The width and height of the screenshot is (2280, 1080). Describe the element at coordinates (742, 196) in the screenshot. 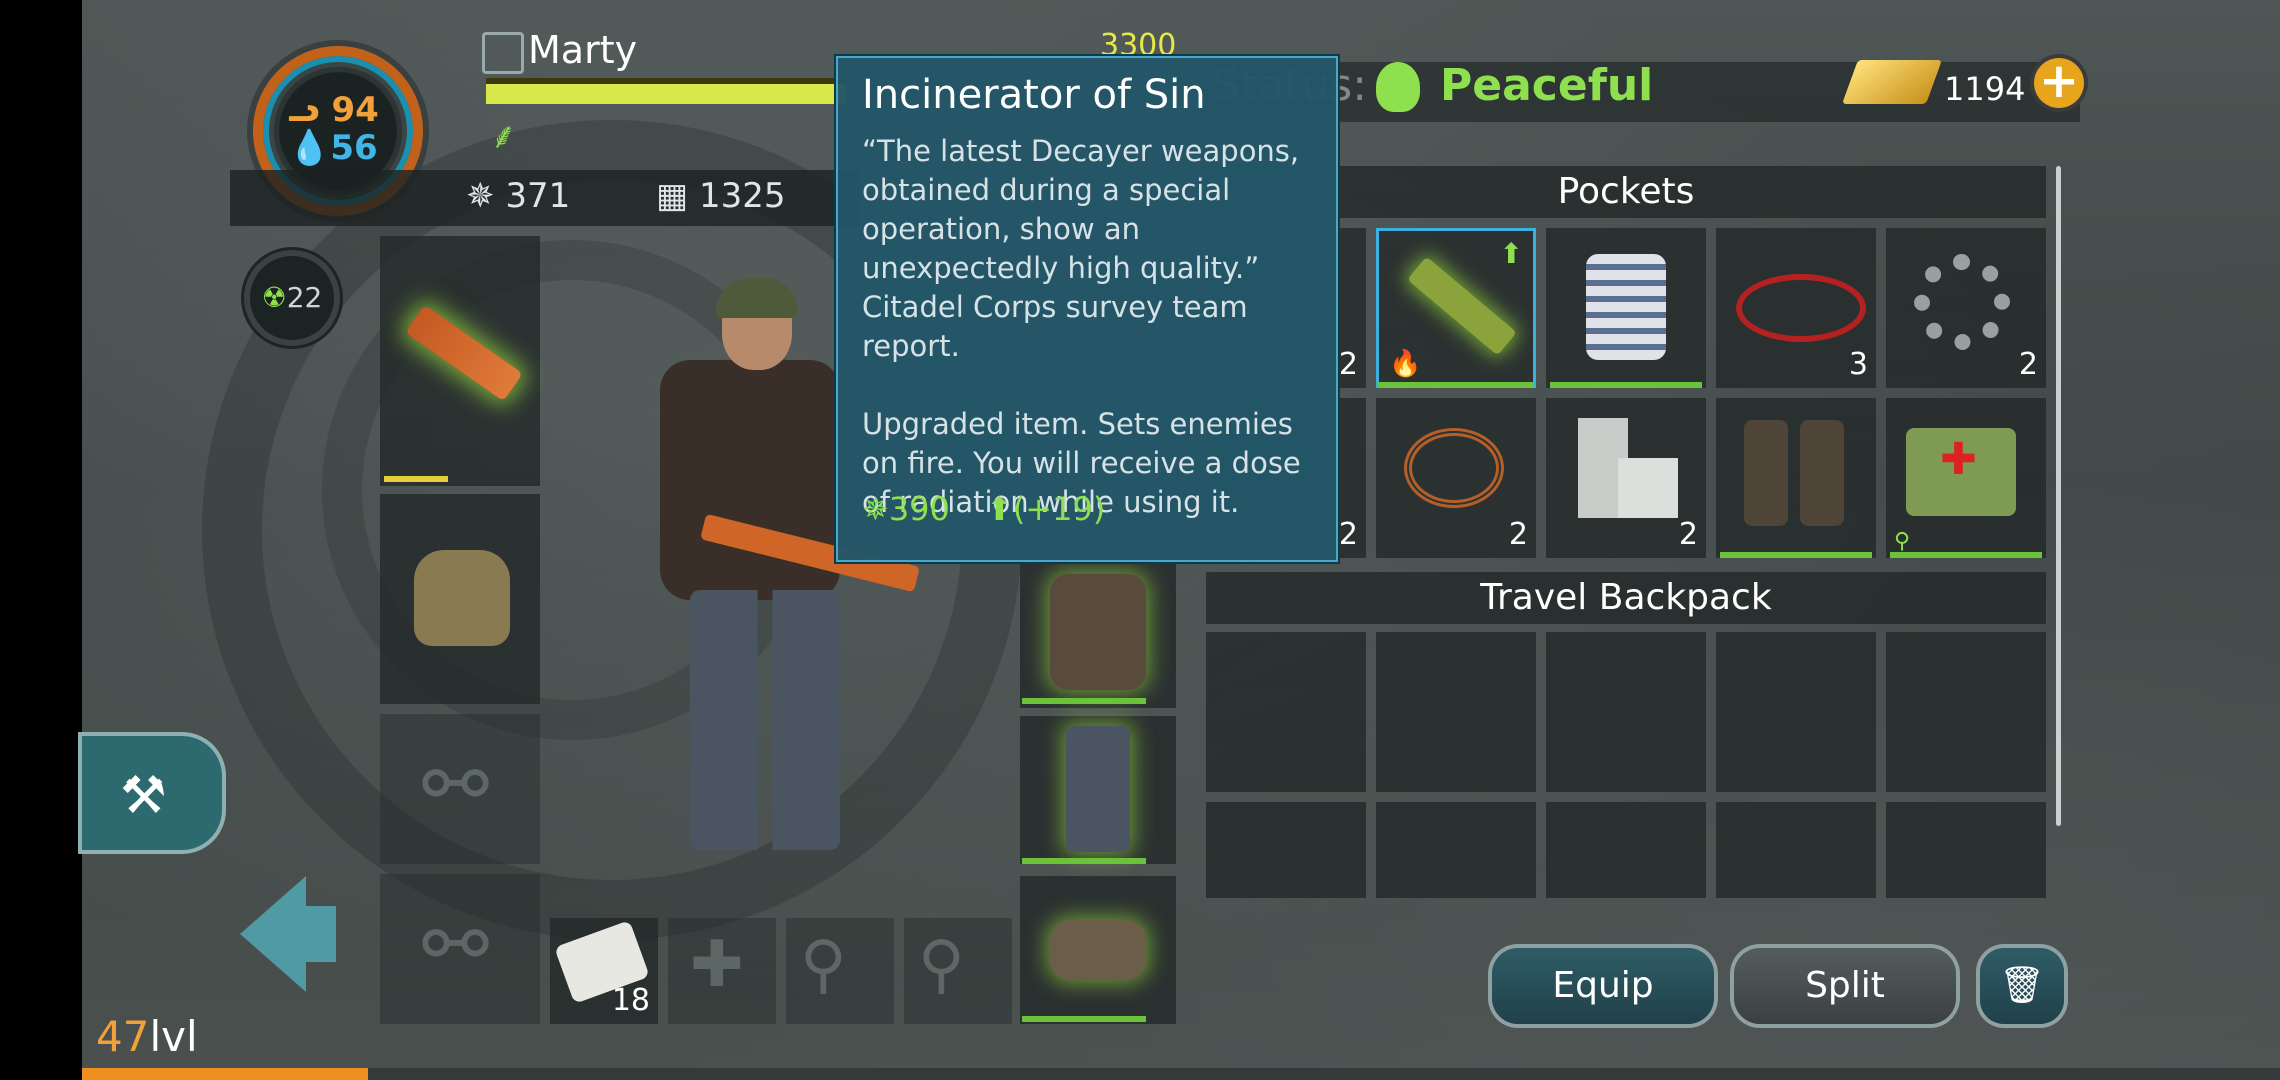

I see `armor-value: 1325` at that location.